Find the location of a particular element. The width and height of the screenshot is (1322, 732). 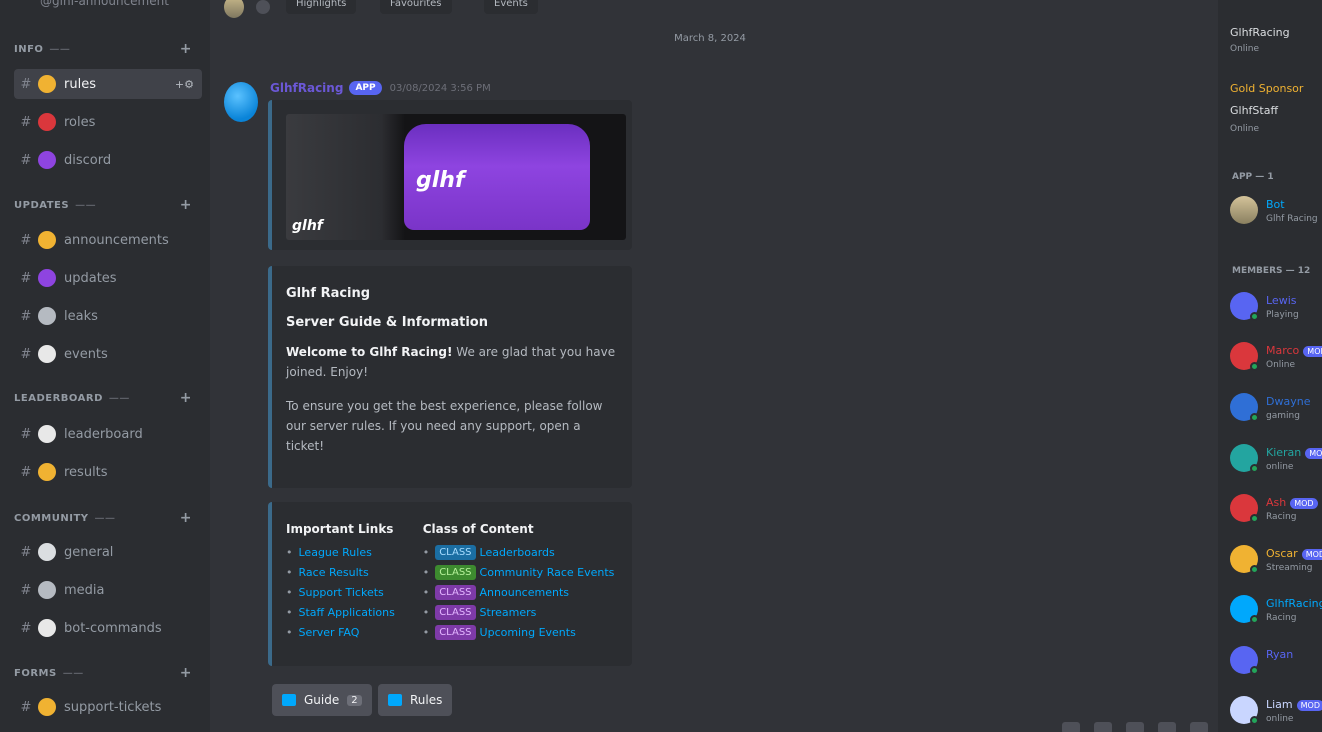

content-class-item: • CLASS Leaderboards is located at coordinates (520, 552).